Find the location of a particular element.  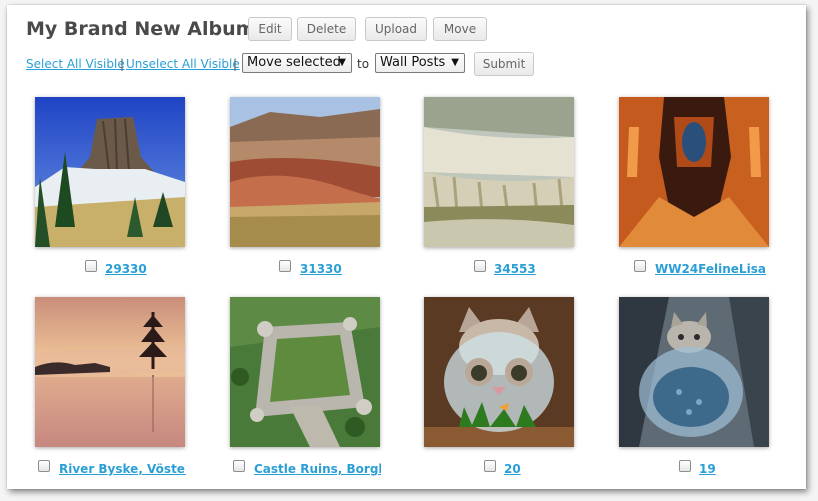

photo-butte-image is located at coordinates (110, 172).